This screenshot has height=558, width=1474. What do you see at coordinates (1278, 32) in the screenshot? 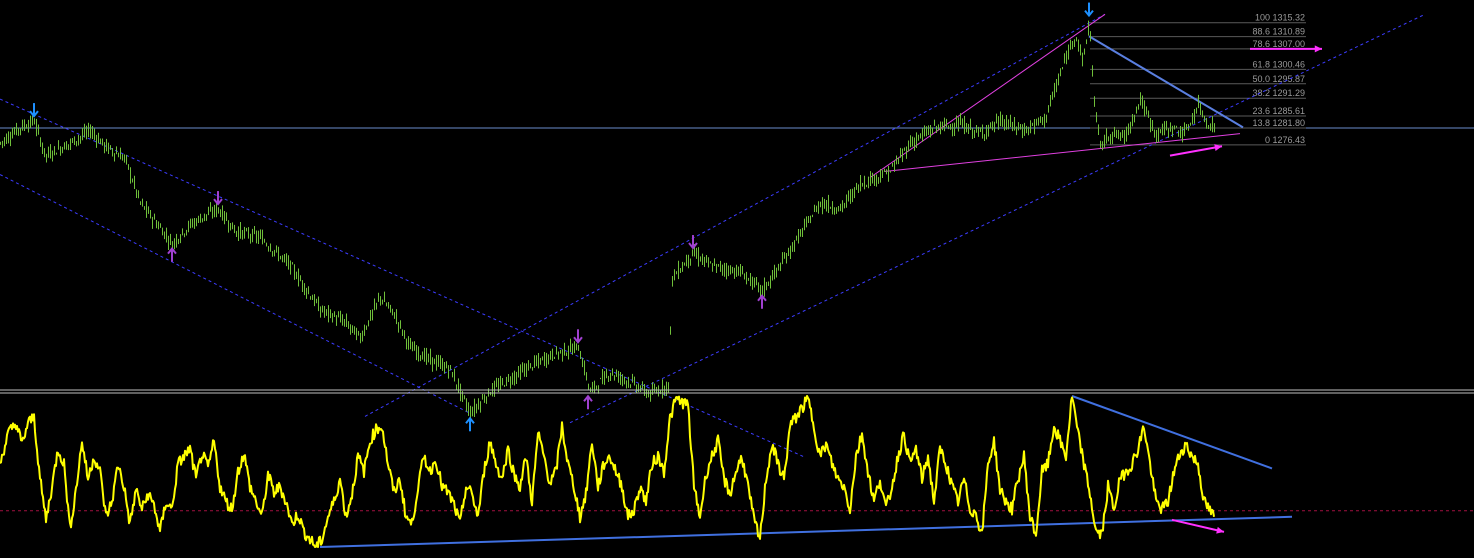
I see `fibonacci-level-label: 88.6 1310.89` at bounding box center [1278, 32].